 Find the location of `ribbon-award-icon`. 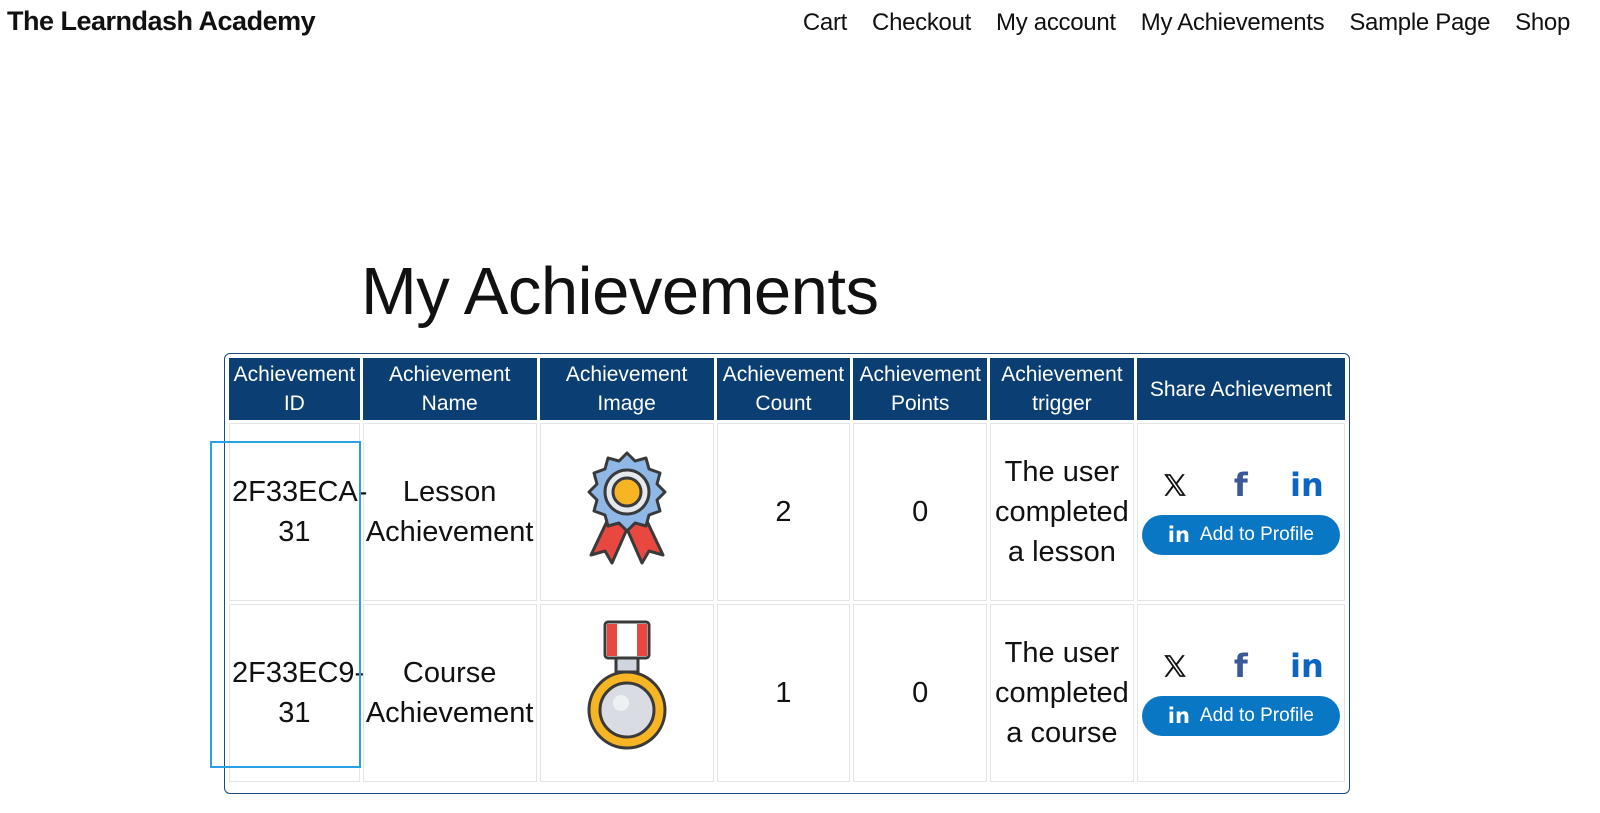

ribbon-award-icon is located at coordinates (627, 507).